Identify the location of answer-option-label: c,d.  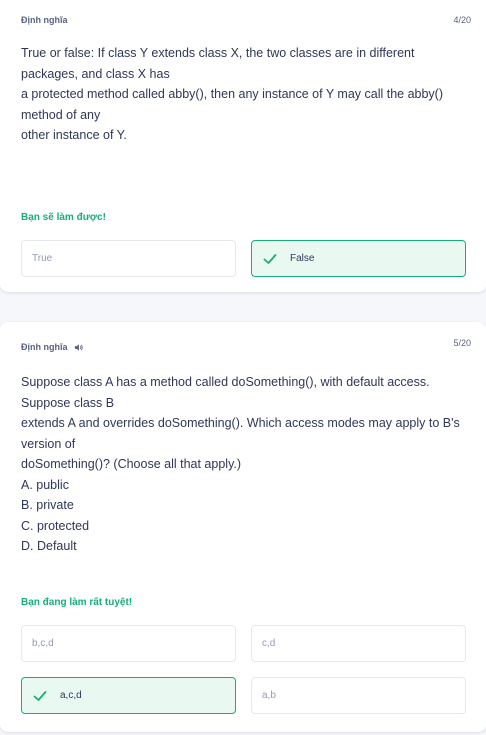
(269, 643).